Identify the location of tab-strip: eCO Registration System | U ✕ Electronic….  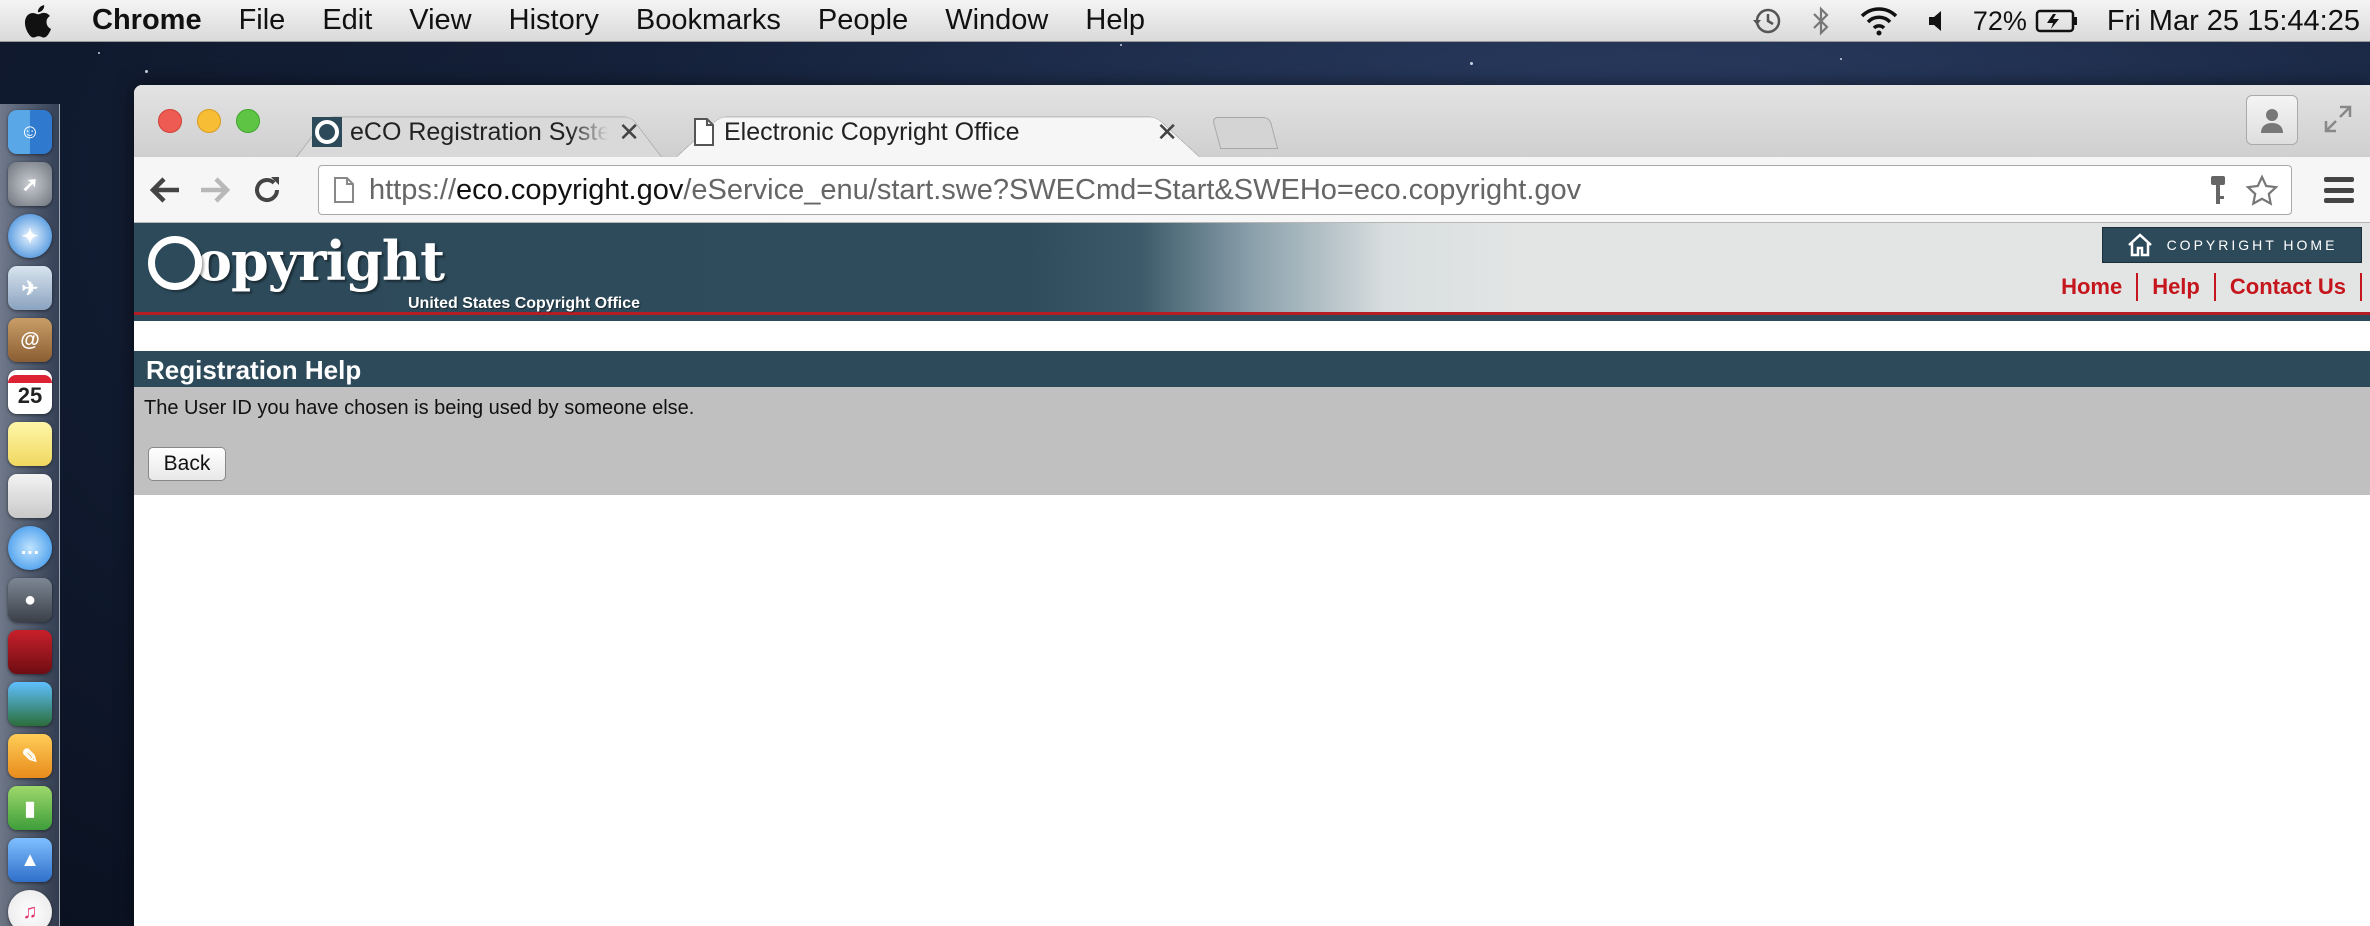
(1252, 121).